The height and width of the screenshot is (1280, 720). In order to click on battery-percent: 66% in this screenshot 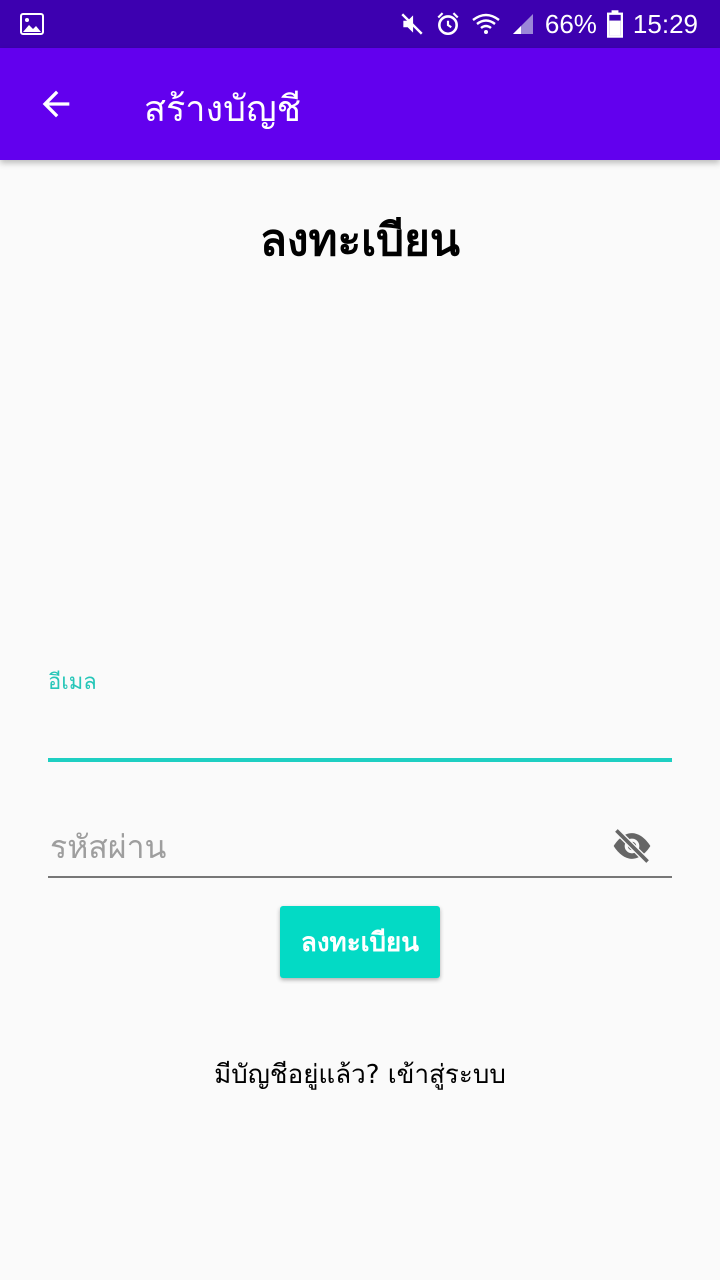, I will do `click(570, 23)`.